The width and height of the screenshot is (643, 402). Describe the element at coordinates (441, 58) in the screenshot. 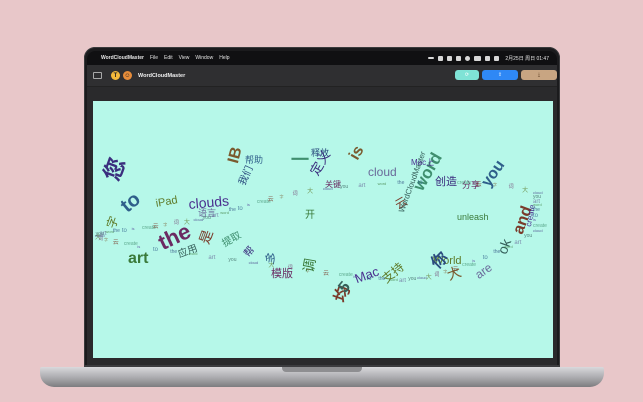

I see `lock-icon` at that location.